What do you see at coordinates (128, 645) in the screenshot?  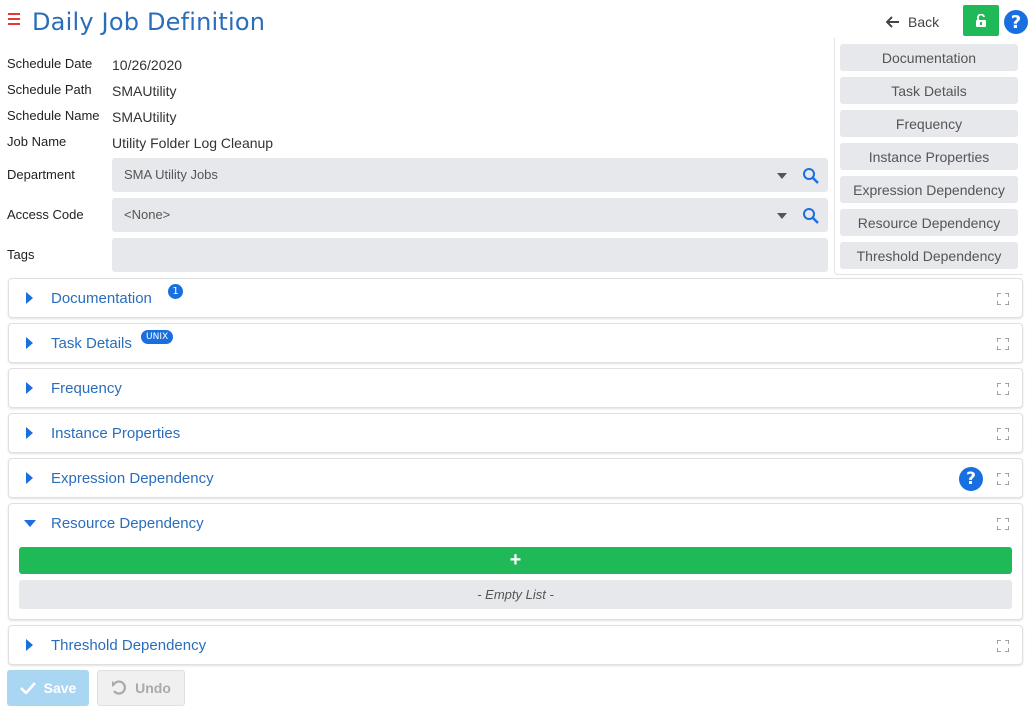 I see `panel-title: Threshold Dependency` at bounding box center [128, 645].